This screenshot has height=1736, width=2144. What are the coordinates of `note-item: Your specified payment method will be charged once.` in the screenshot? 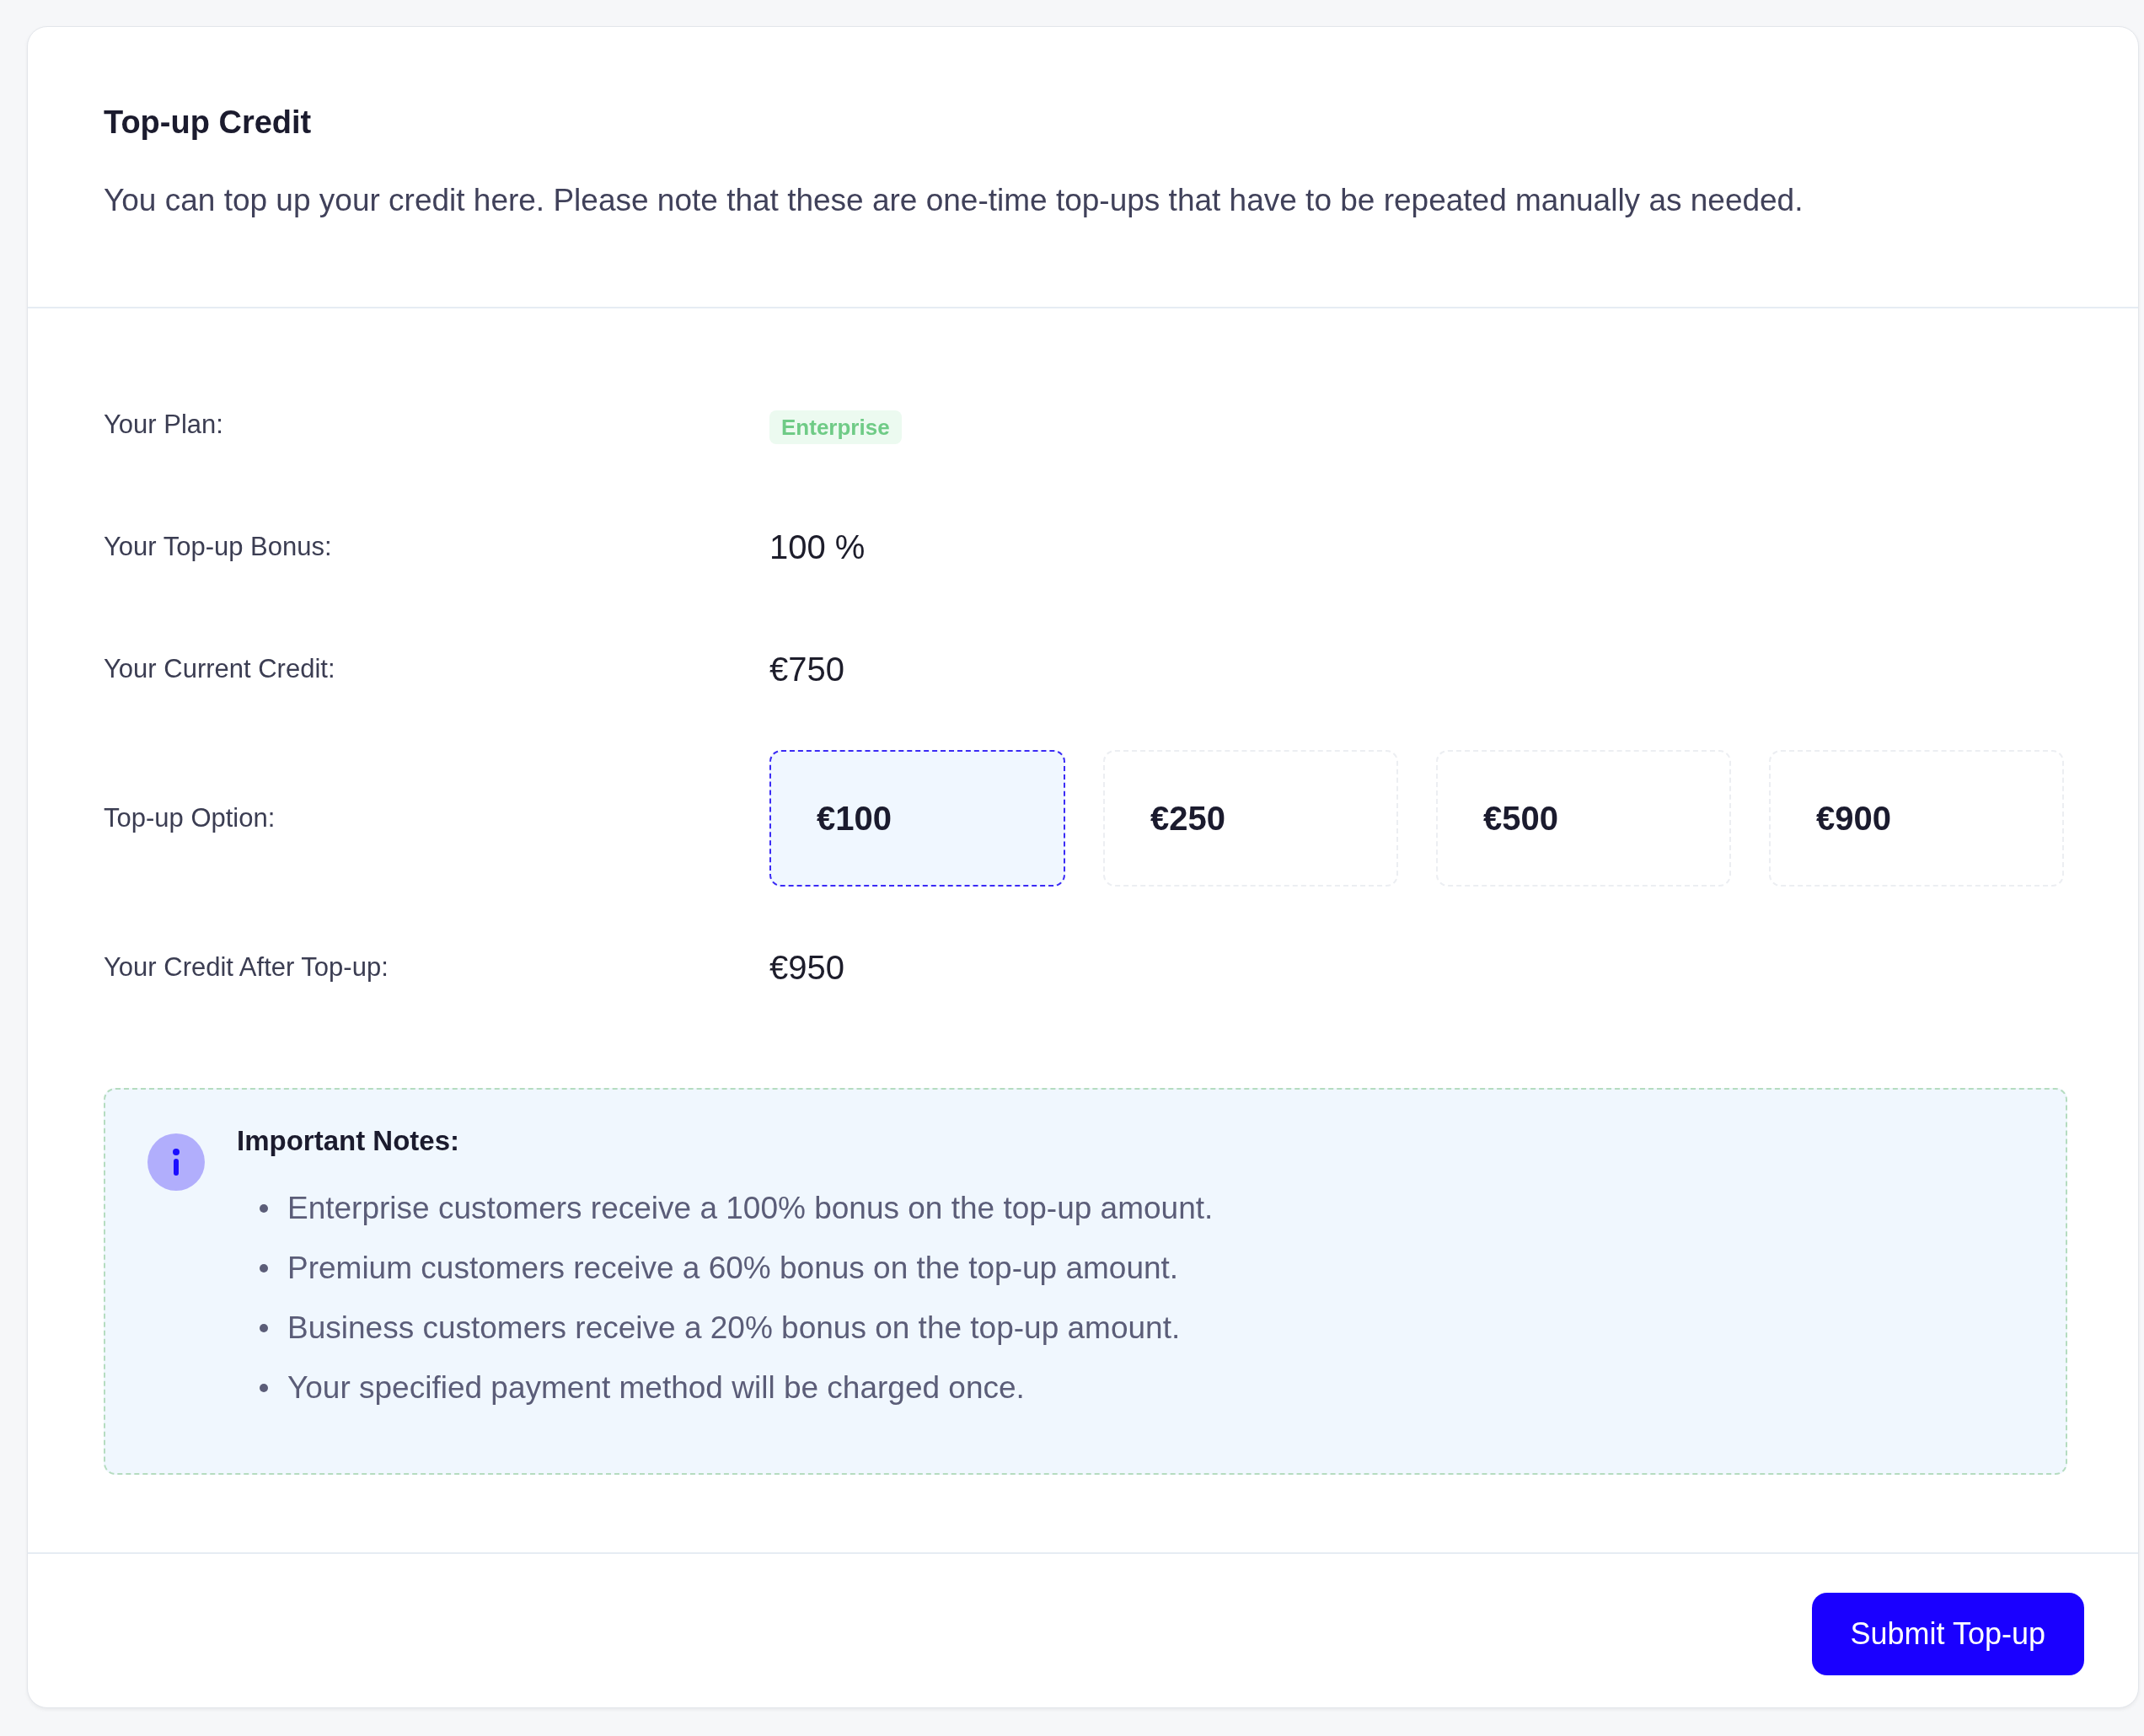 It's located at (656, 1387).